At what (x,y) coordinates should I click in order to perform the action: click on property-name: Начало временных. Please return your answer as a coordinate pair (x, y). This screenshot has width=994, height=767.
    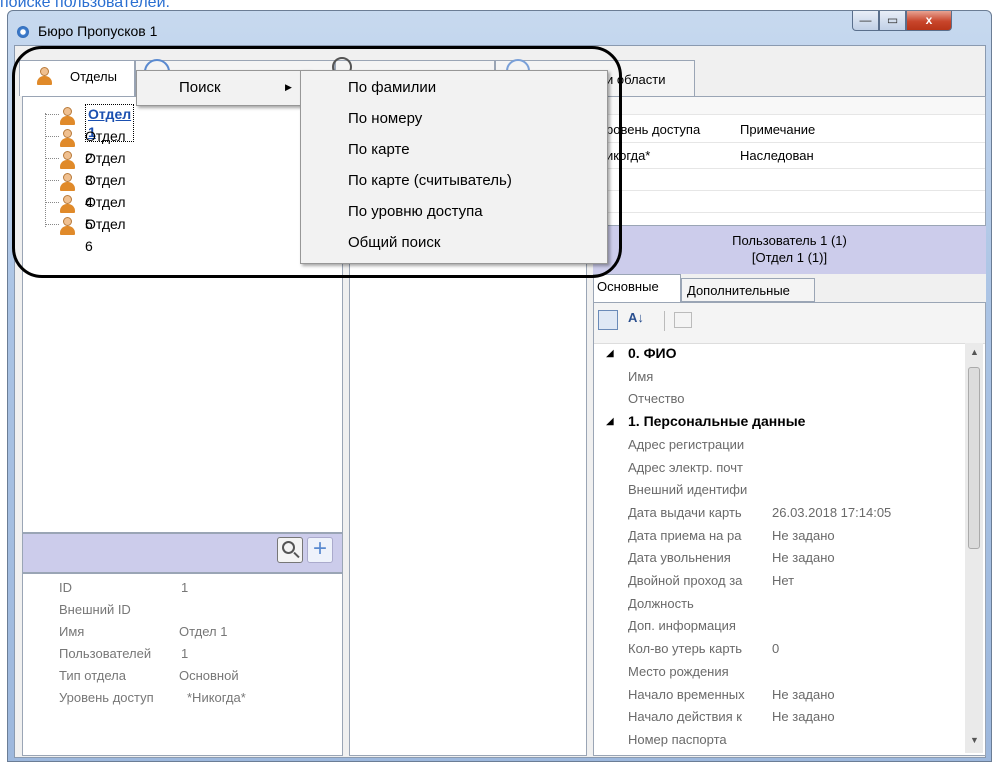
    Looking at the image, I should click on (697, 694).